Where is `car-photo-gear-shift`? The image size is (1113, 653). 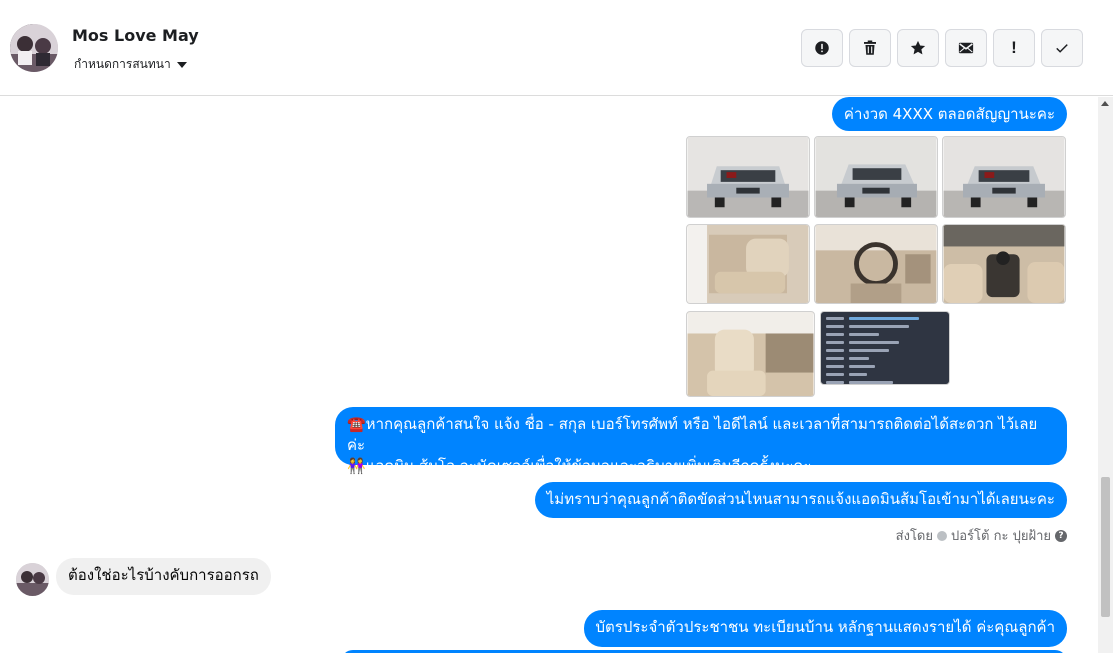 car-photo-gear-shift is located at coordinates (1004, 264).